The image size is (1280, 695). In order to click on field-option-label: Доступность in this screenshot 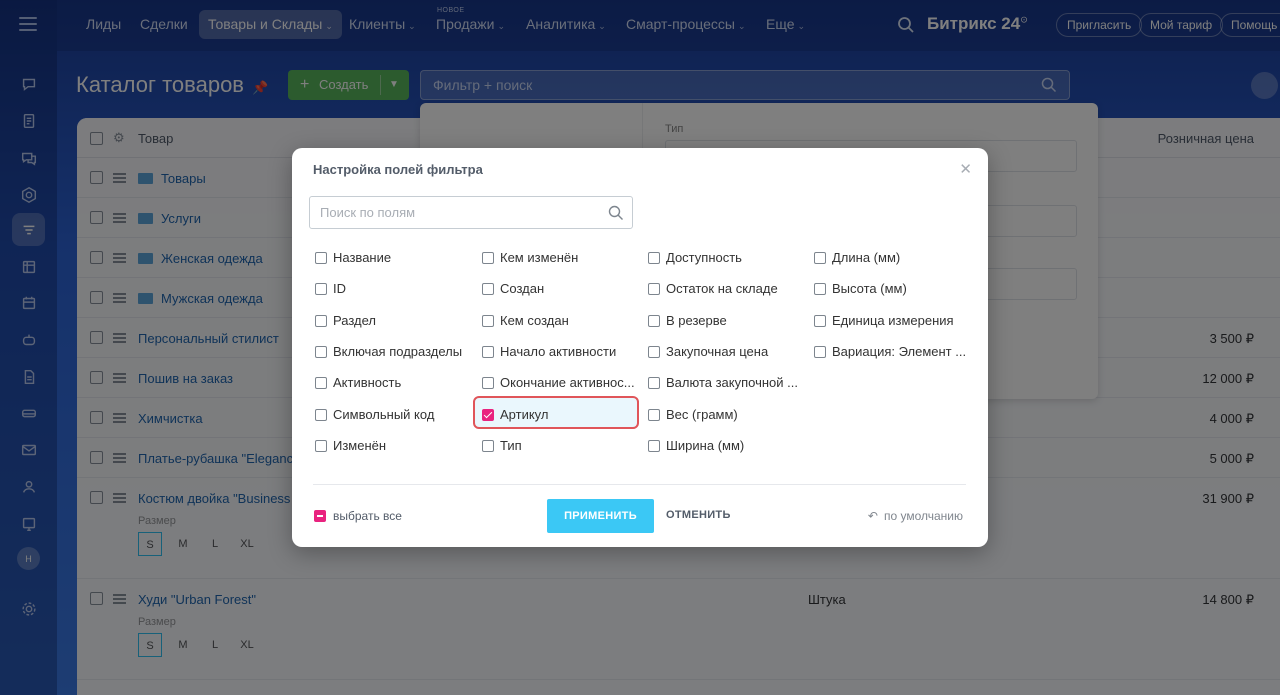, I will do `click(704, 257)`.